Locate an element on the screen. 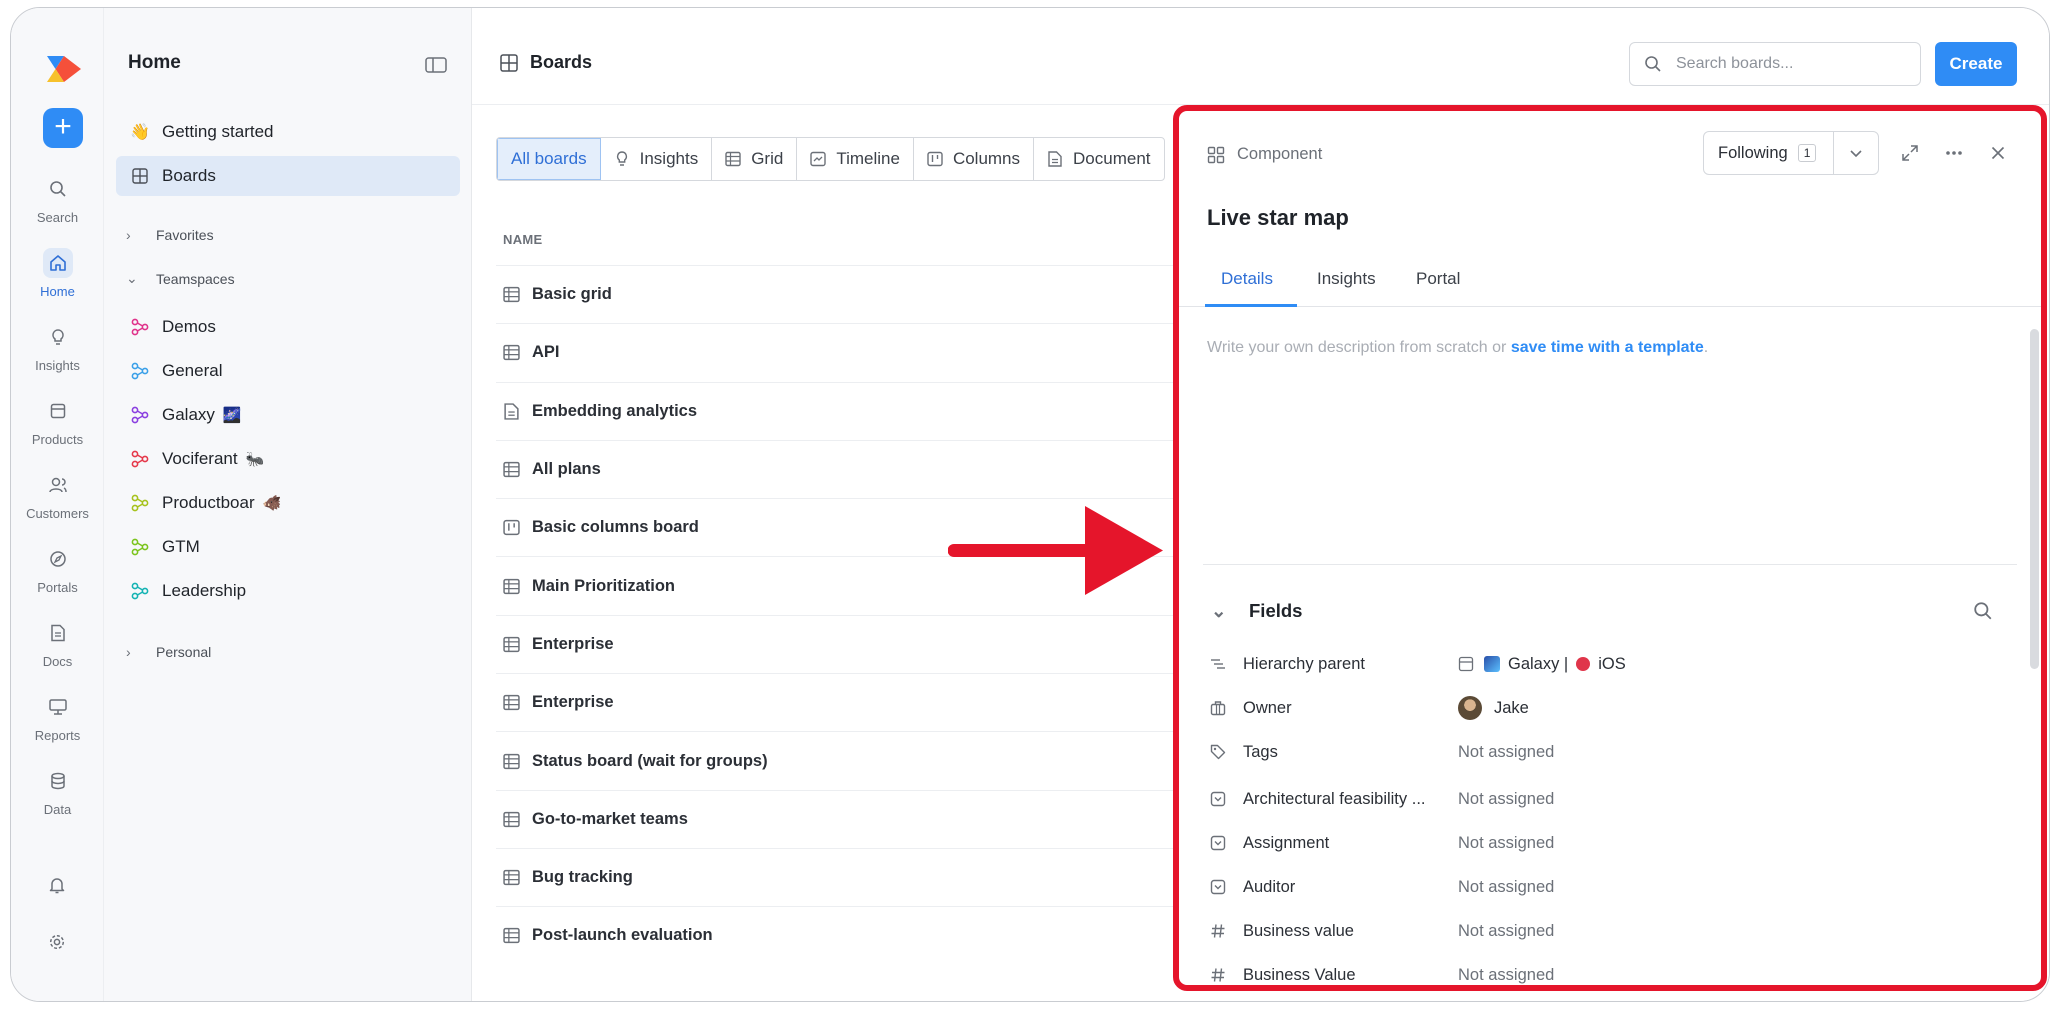  template-link: save time with a template is located at coordinates (1607, 347).